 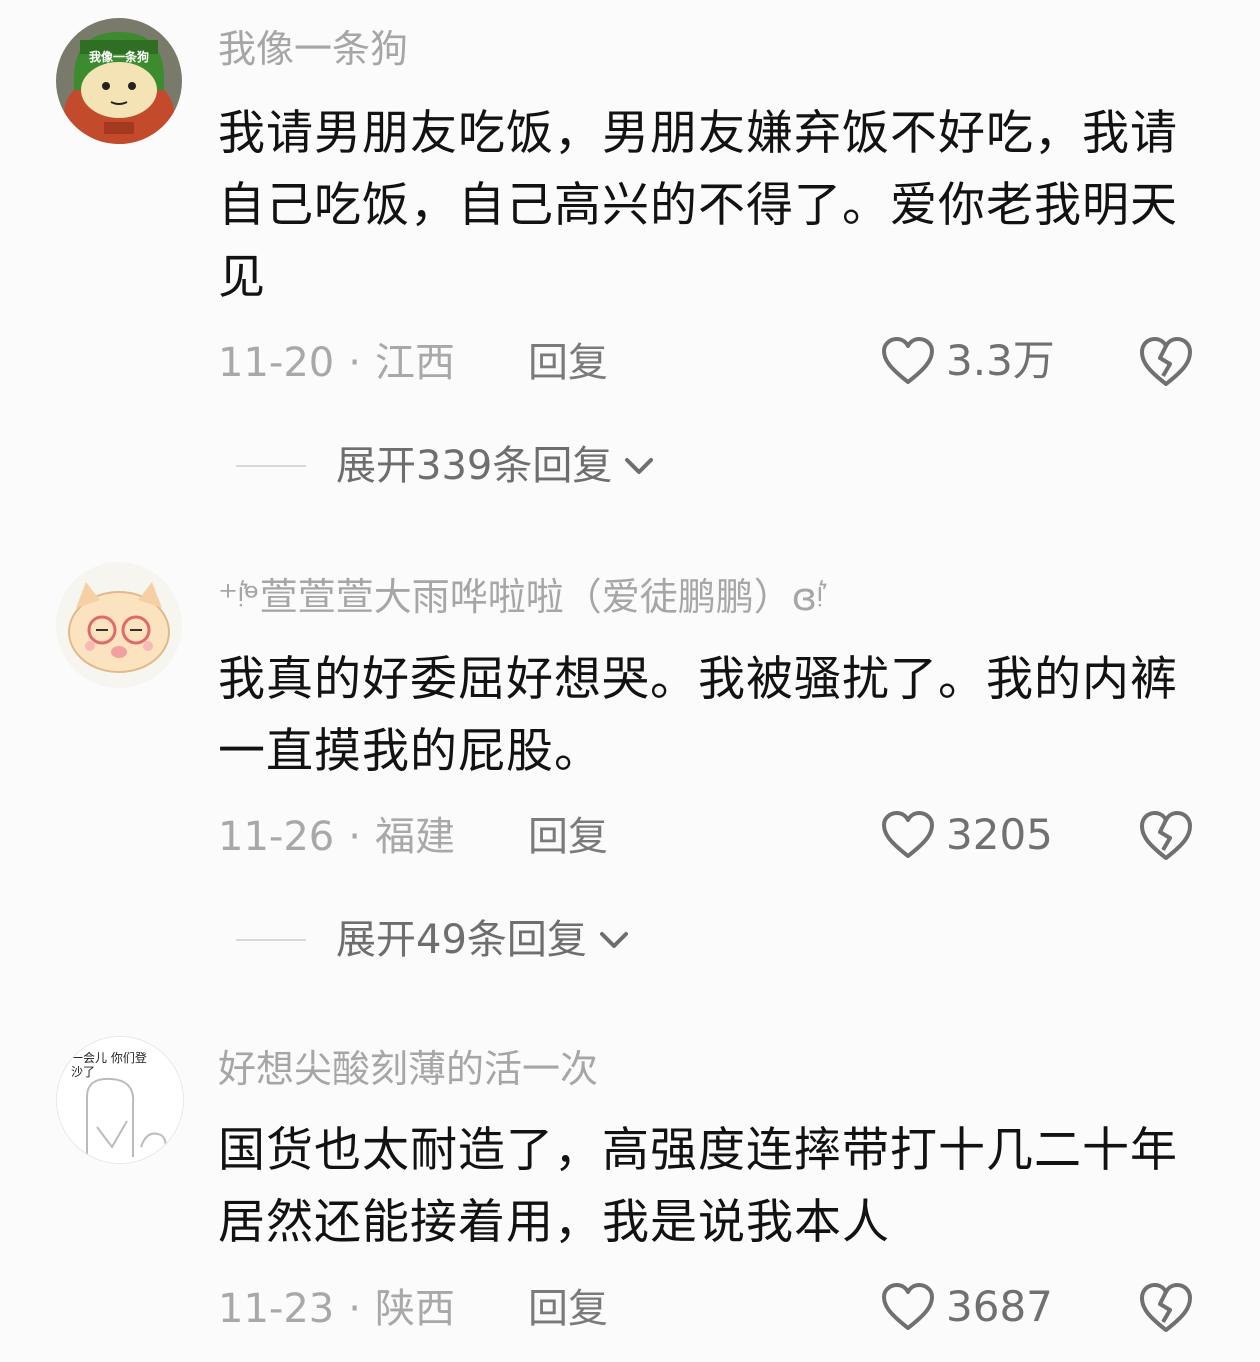 I want to click on avatar, so click(x=119, y=625).